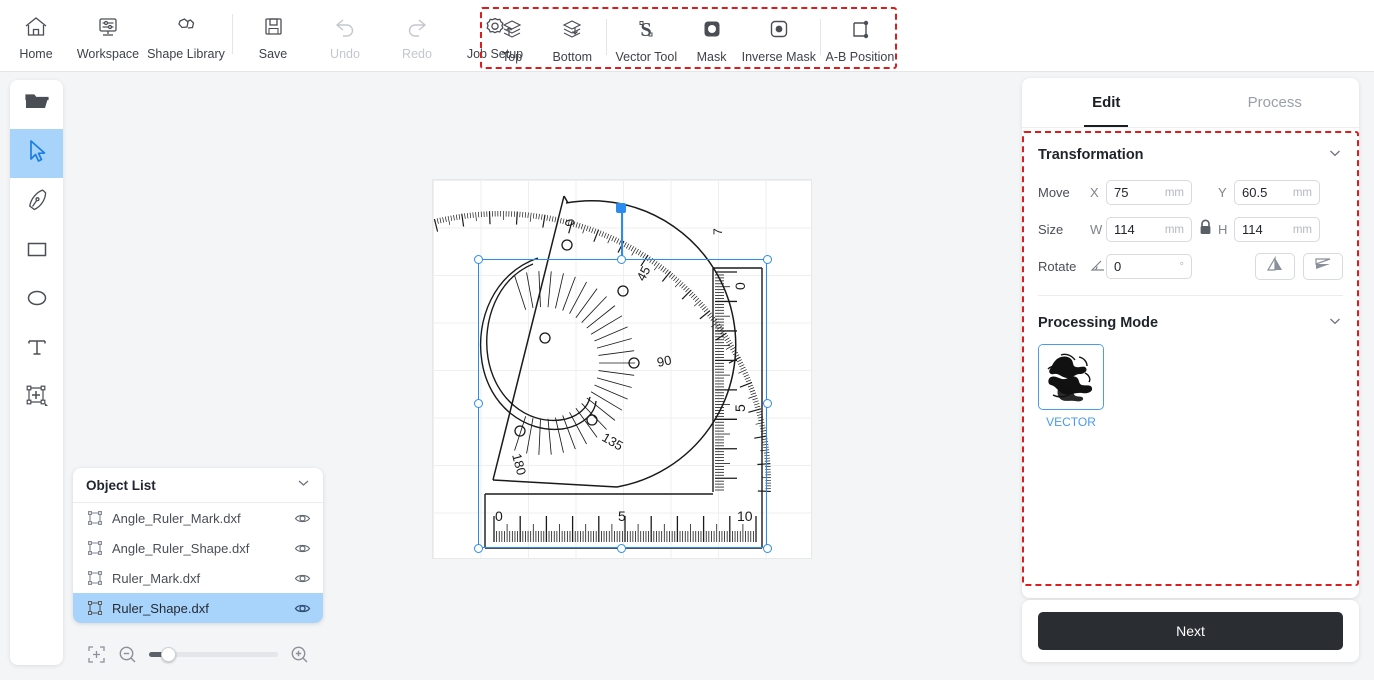 The width and height of the screenshot is (1374, 680). I want to click on toolbar-vector-tool-button: S Vector Tool, so click(646, 38).